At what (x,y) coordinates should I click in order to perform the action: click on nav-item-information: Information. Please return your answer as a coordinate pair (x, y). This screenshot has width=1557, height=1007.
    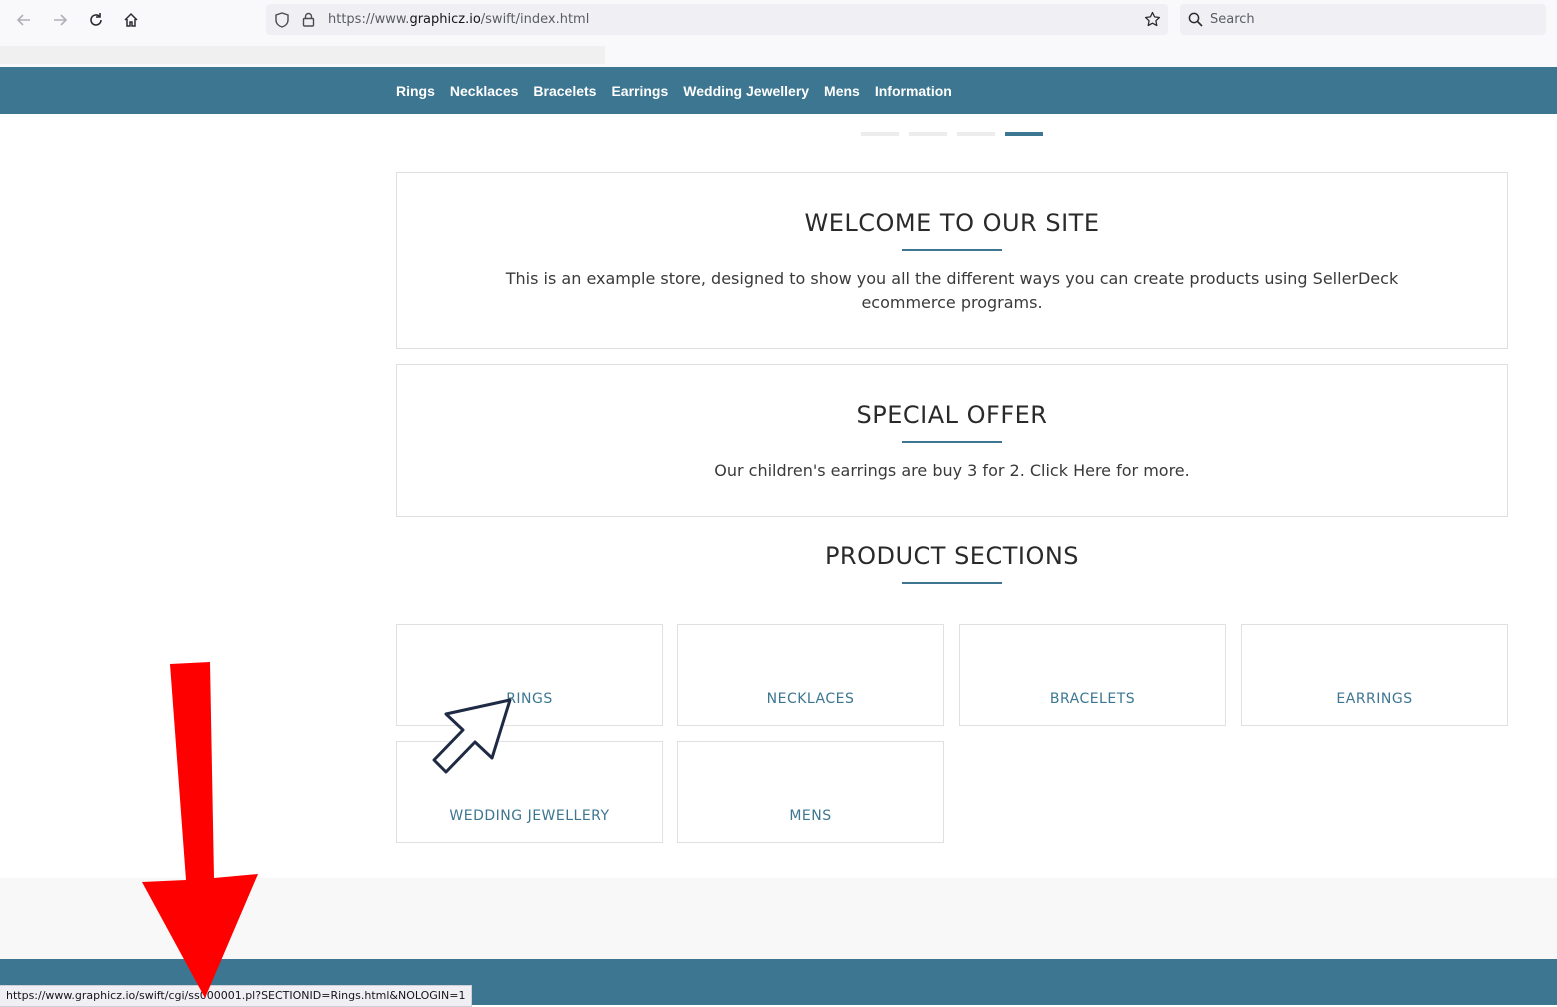
    Looking at the image, I should click on (913, 91).